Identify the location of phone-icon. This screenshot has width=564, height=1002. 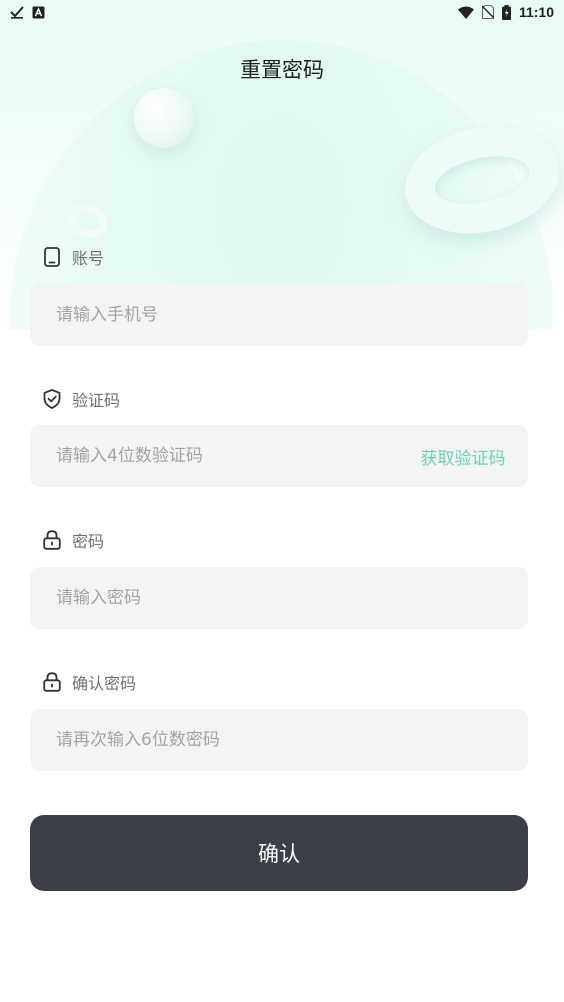
(52, 257).